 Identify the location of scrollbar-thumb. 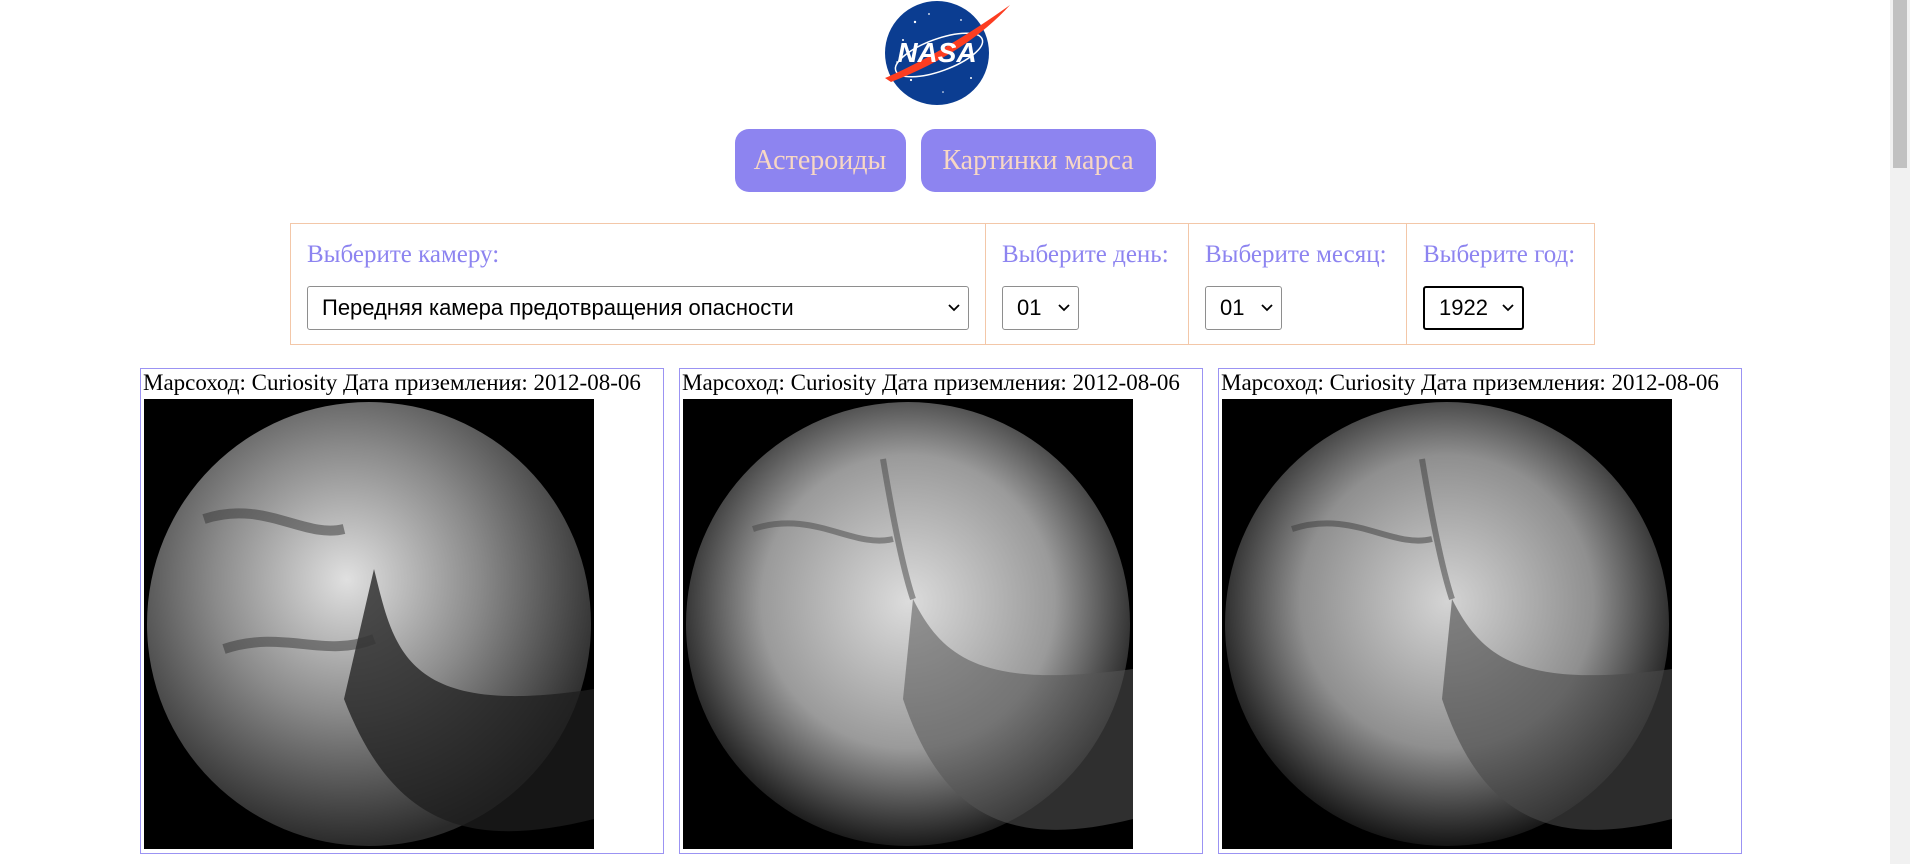
(1900, 84).